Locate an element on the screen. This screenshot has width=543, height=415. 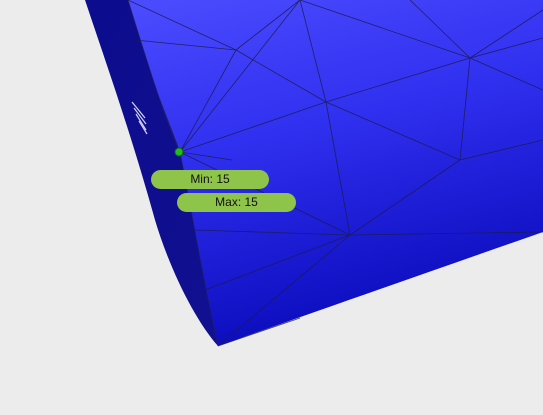
min-label-pill: Min: 15 is located at coordinates (210, 179).